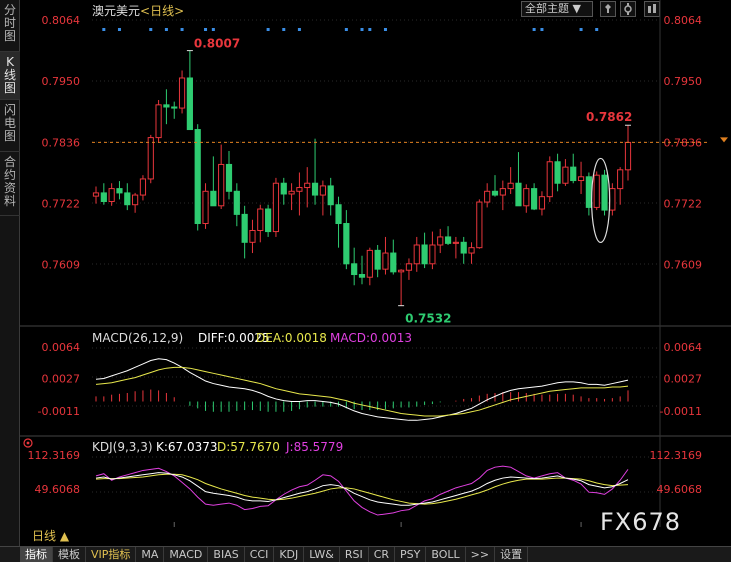 The height and width of the screenshot is (562, 731). I want to click on price-tick-label-left: 0.8064, so click(61, 20).